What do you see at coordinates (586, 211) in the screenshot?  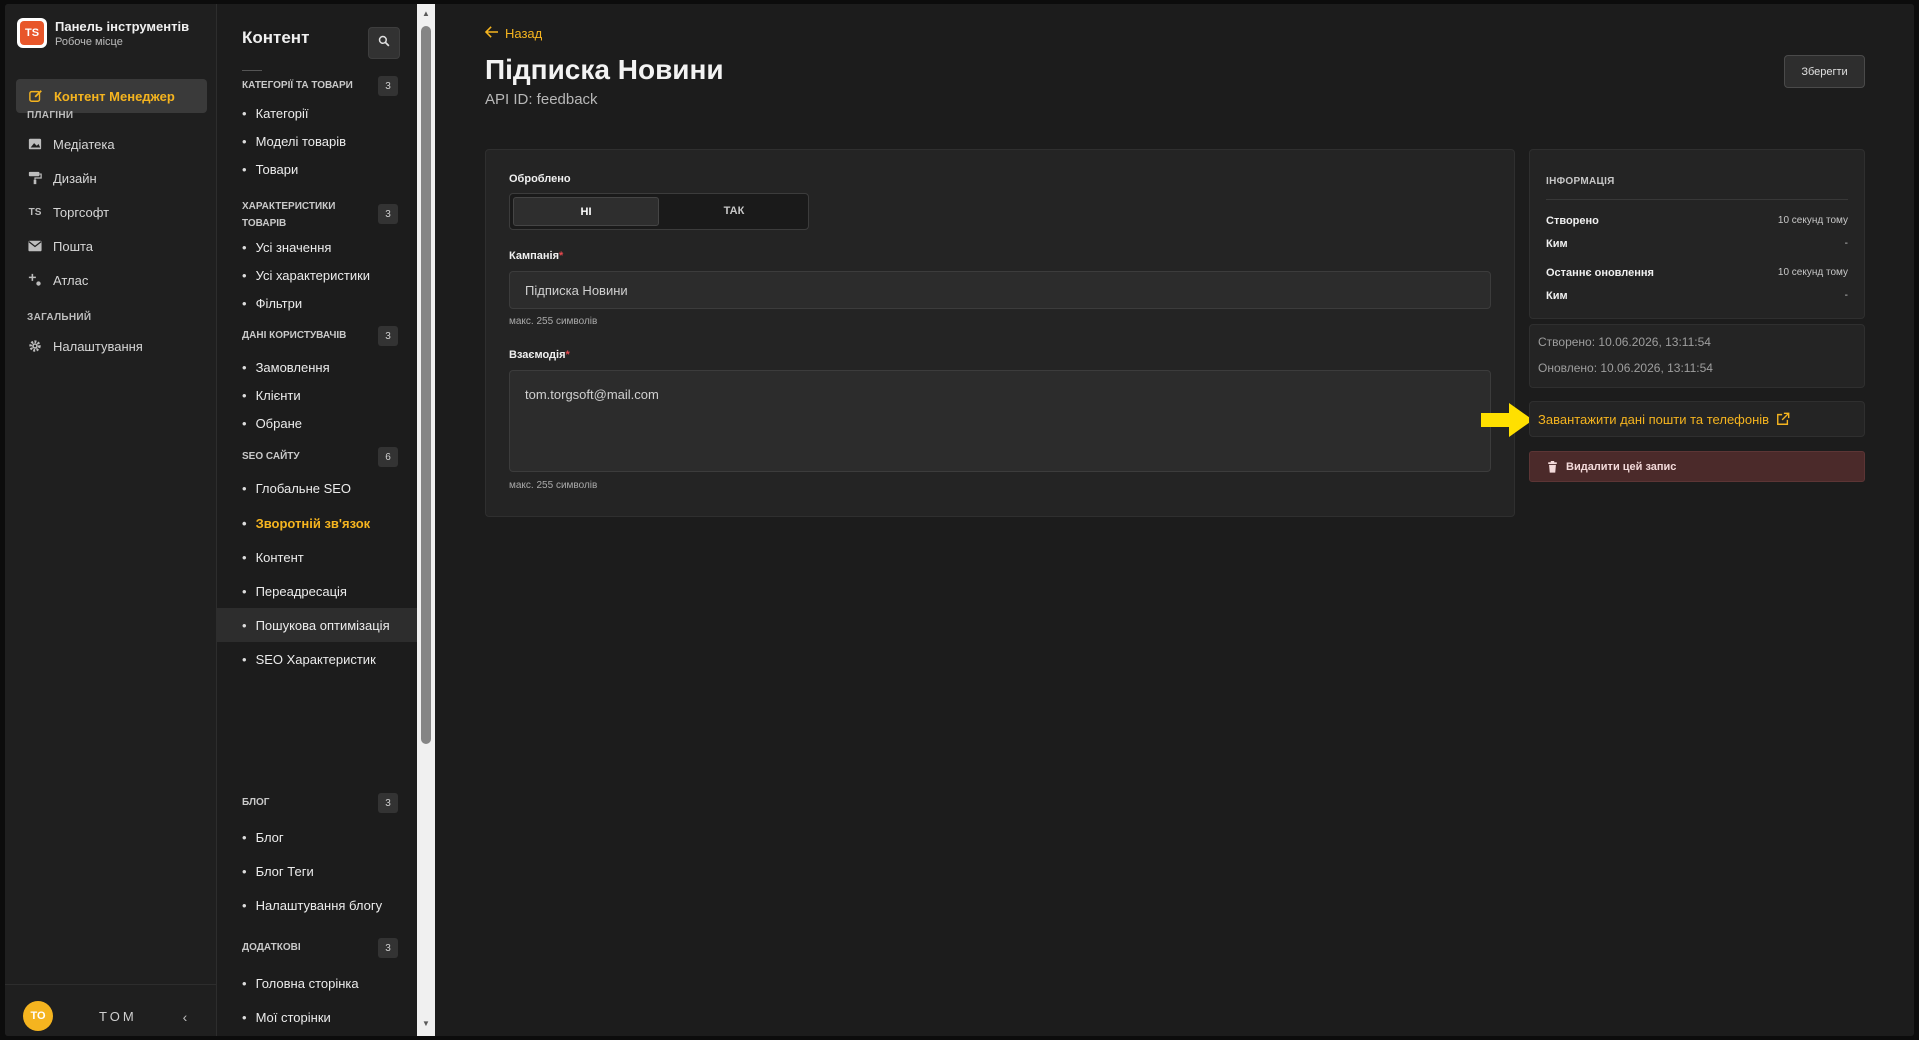 I see `toggle-no-option: НІ` at bounding box center [586, 211].